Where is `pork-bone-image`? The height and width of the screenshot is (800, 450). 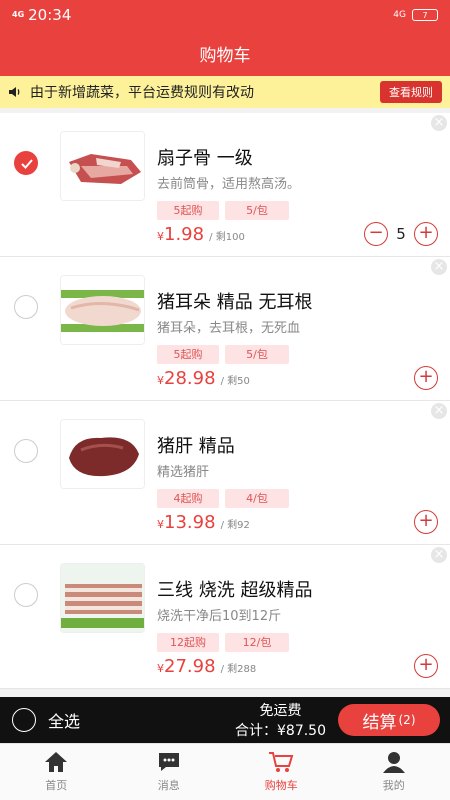 pork-bone-image is located at coordinates (102, 166).